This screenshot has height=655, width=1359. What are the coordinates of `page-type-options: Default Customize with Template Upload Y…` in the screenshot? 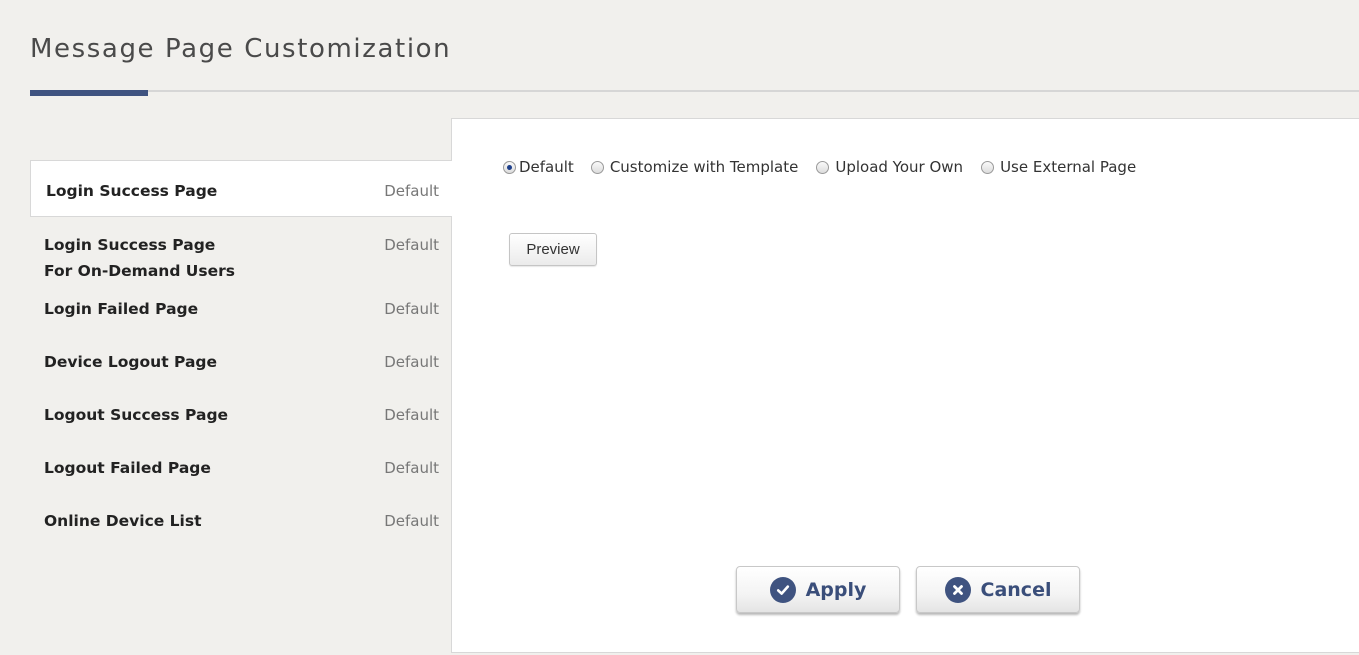 It's located at (828, 167).